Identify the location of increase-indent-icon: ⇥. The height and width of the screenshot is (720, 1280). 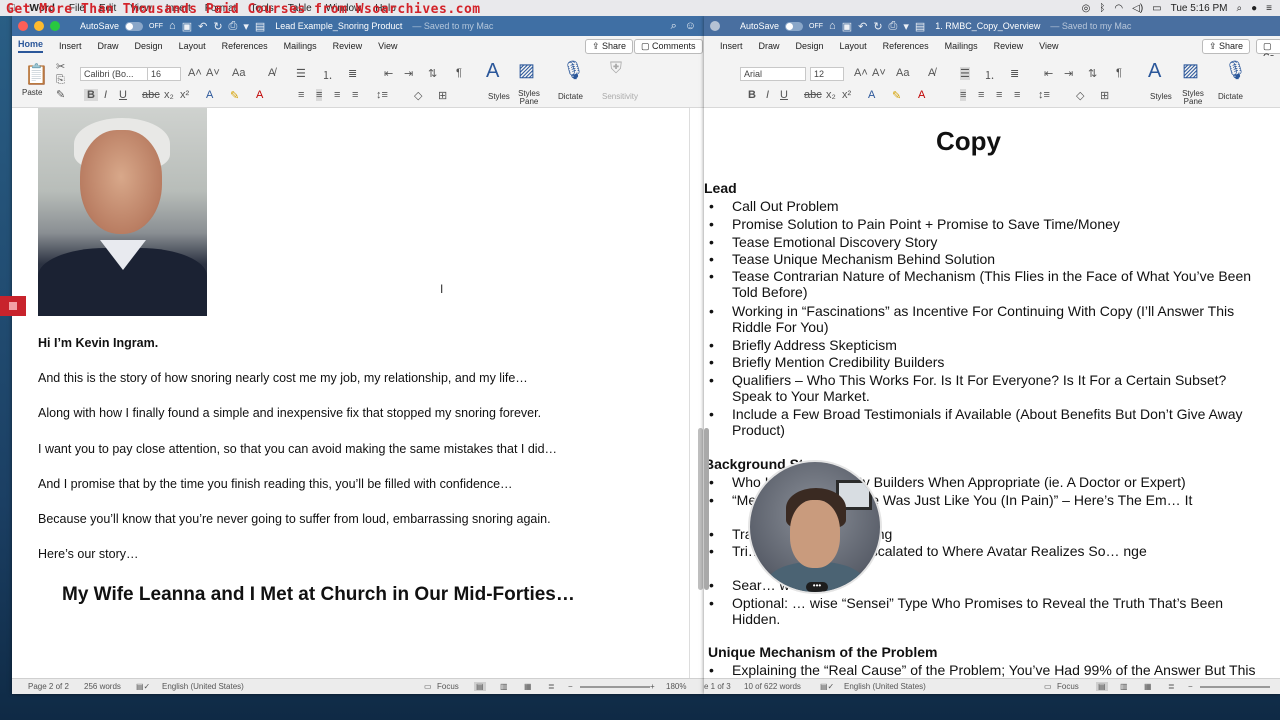
(408, 73).